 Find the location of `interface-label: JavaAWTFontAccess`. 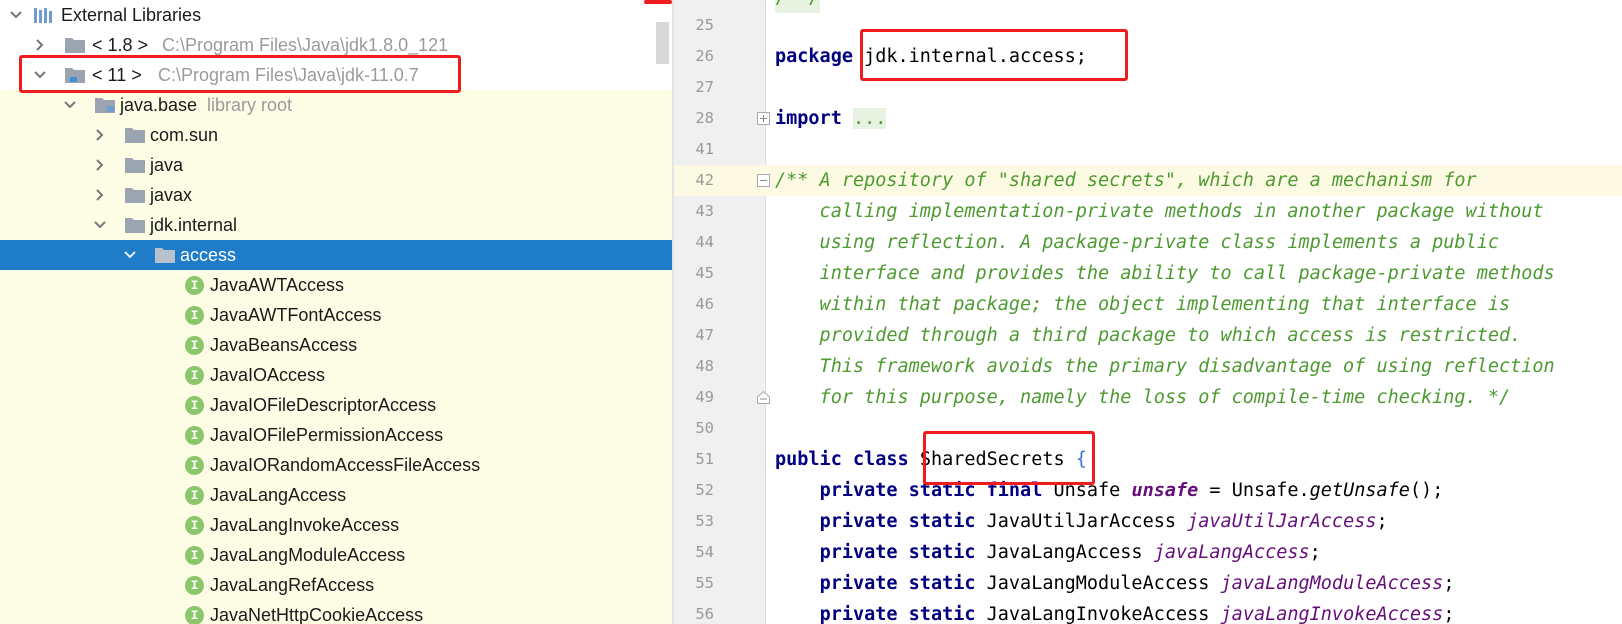

interface-label: JavaAWTFontAccess is located at coordinates (296, 315).